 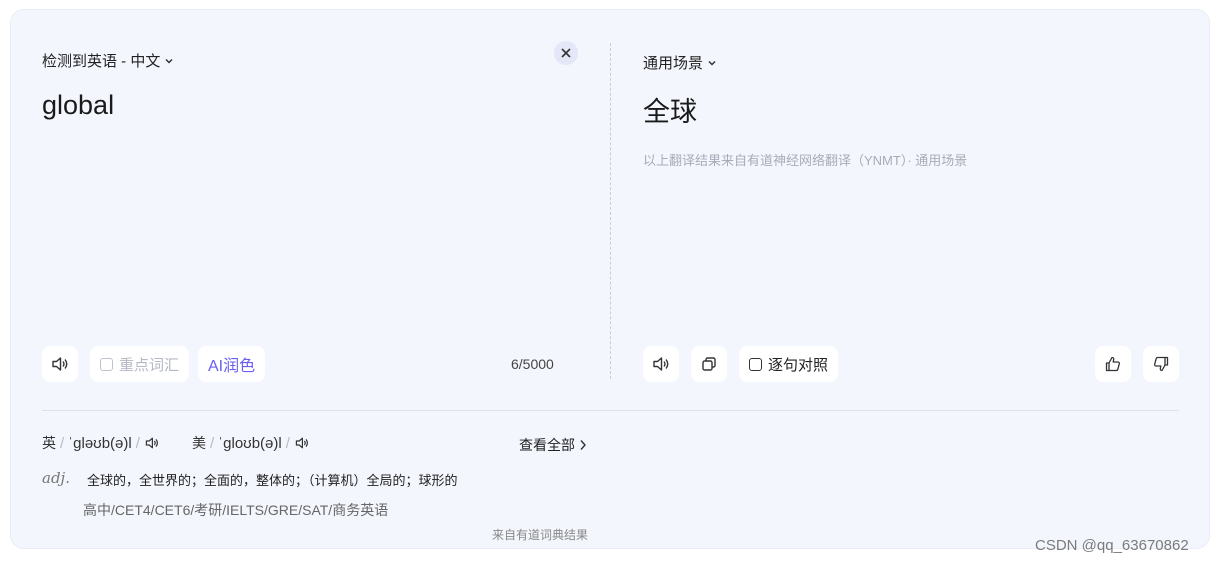 I want to click on scene-label: 通用场景, so click(x=673, y=63).